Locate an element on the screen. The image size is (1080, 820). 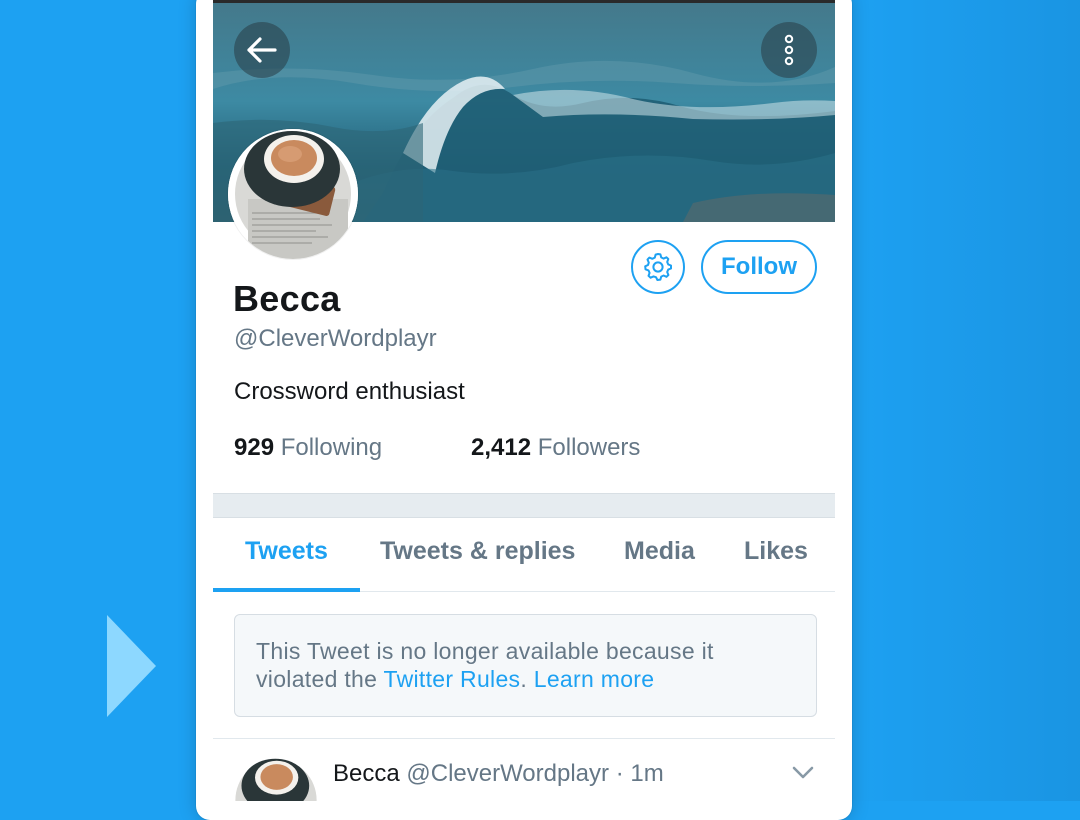
following-link: 929 Following is located at coordinates (308, 448).